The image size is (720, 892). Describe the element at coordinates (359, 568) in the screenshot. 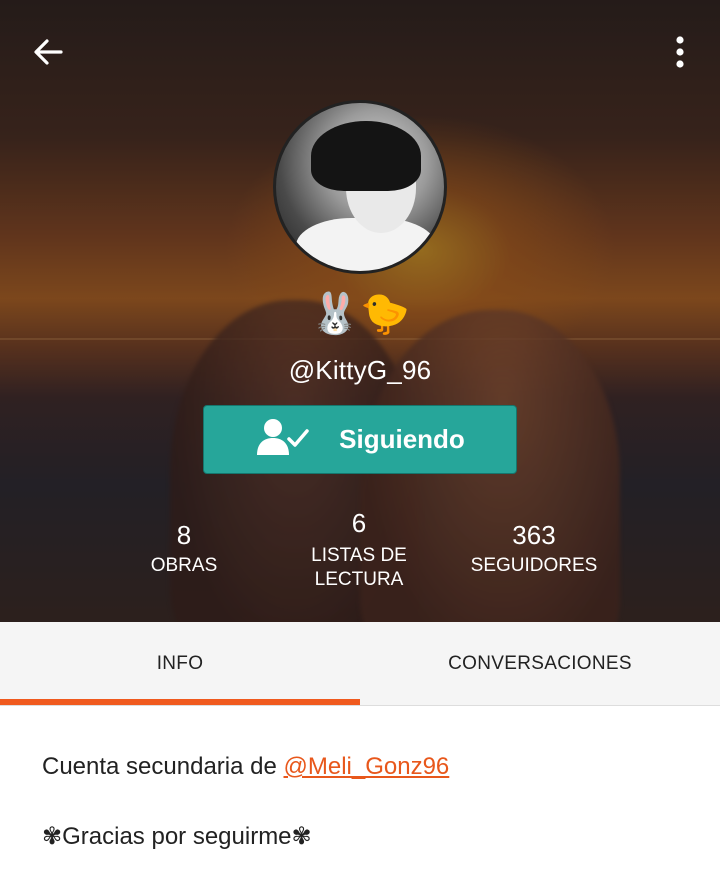

I see `stat-reading-lists-label: LISTAS DE LECTURA` at that location.